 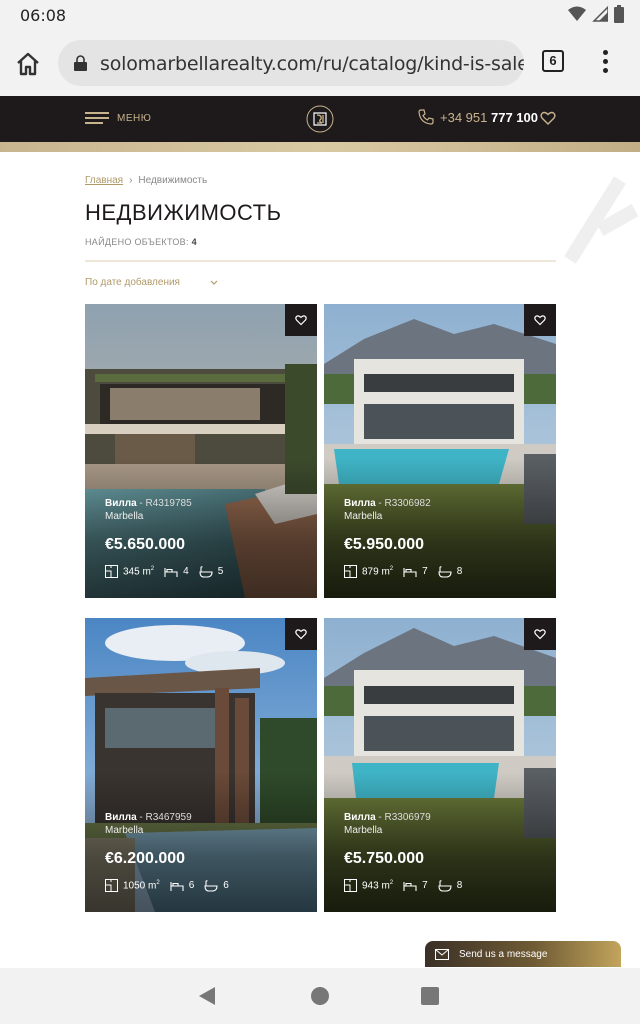 What do you see at coordinates (320, 15) in the screenshot?
I see `status-bar: 06:08` at bounding box center [320, 15].